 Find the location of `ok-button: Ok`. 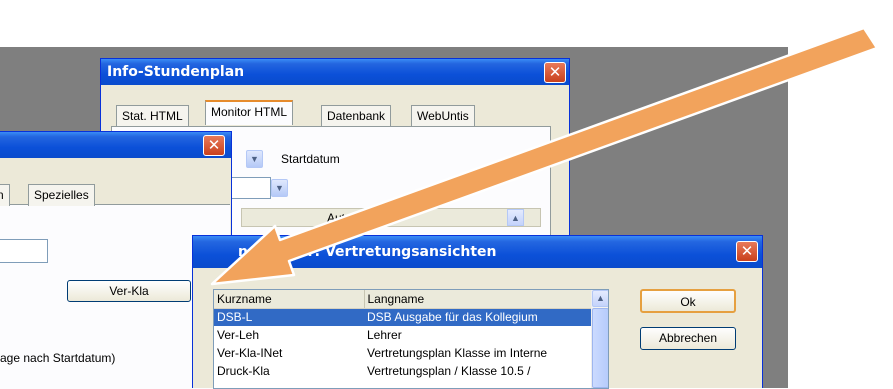

ok-button: Ok is located at coordinates (688, 301).